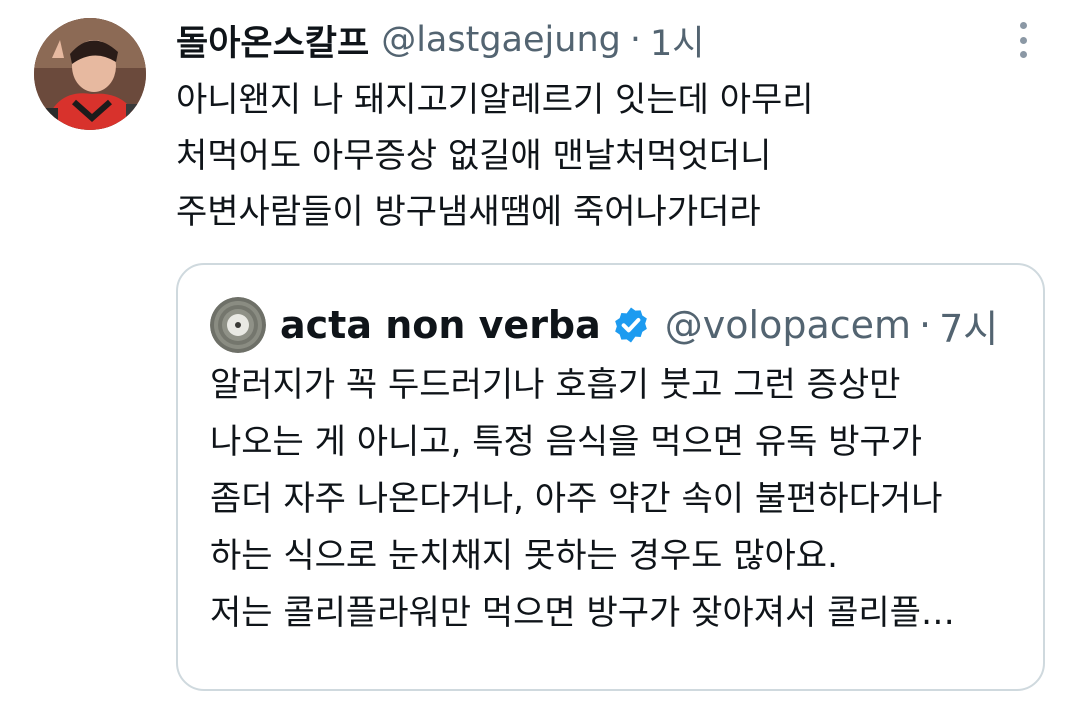  I want to click on handle: @lastgaejung, so click(501, 40).